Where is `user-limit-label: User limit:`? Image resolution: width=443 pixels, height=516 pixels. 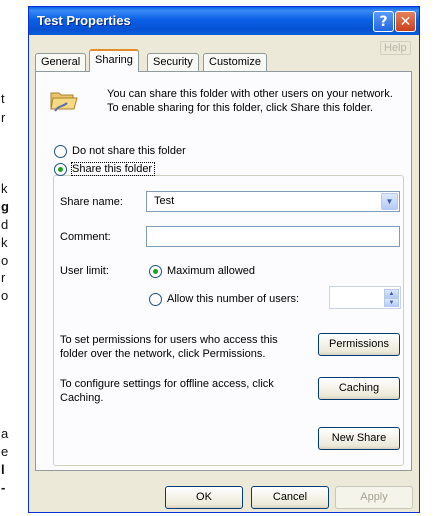 user-limit-label: User limit: is located at coordinates (84, 271).